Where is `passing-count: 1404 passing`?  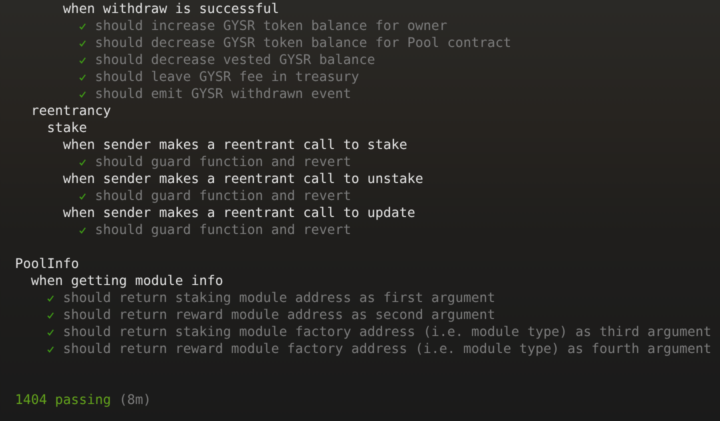 passing-count: 1404 passing is located at coordinates (63, 400).